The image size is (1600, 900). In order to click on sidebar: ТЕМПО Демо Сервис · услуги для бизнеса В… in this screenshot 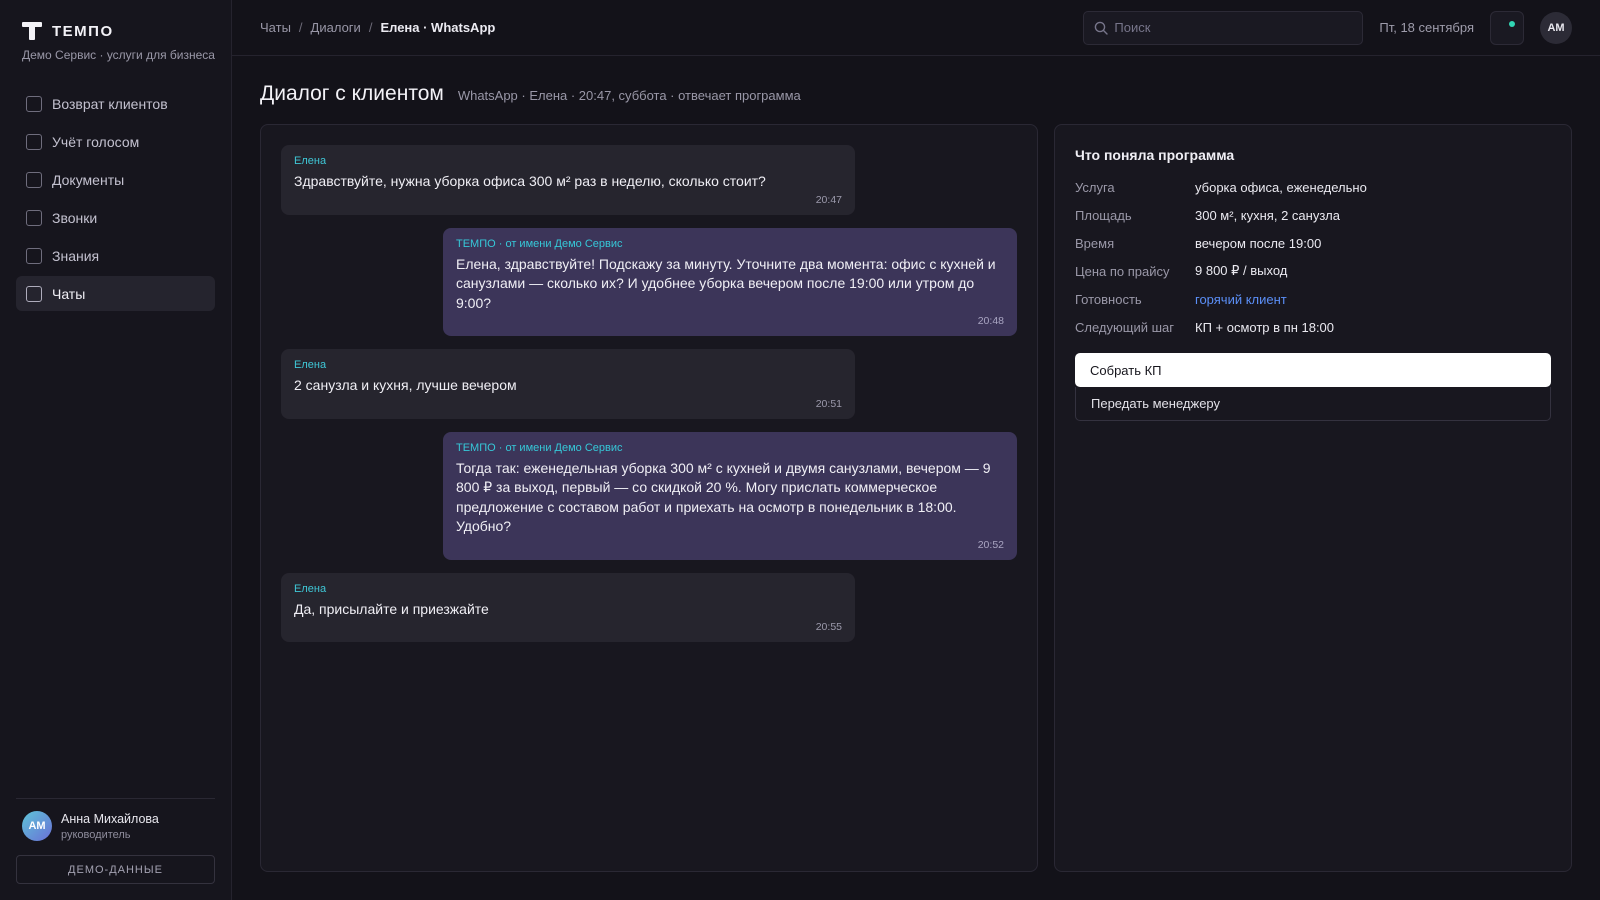, I will do `click(116, 450)`.